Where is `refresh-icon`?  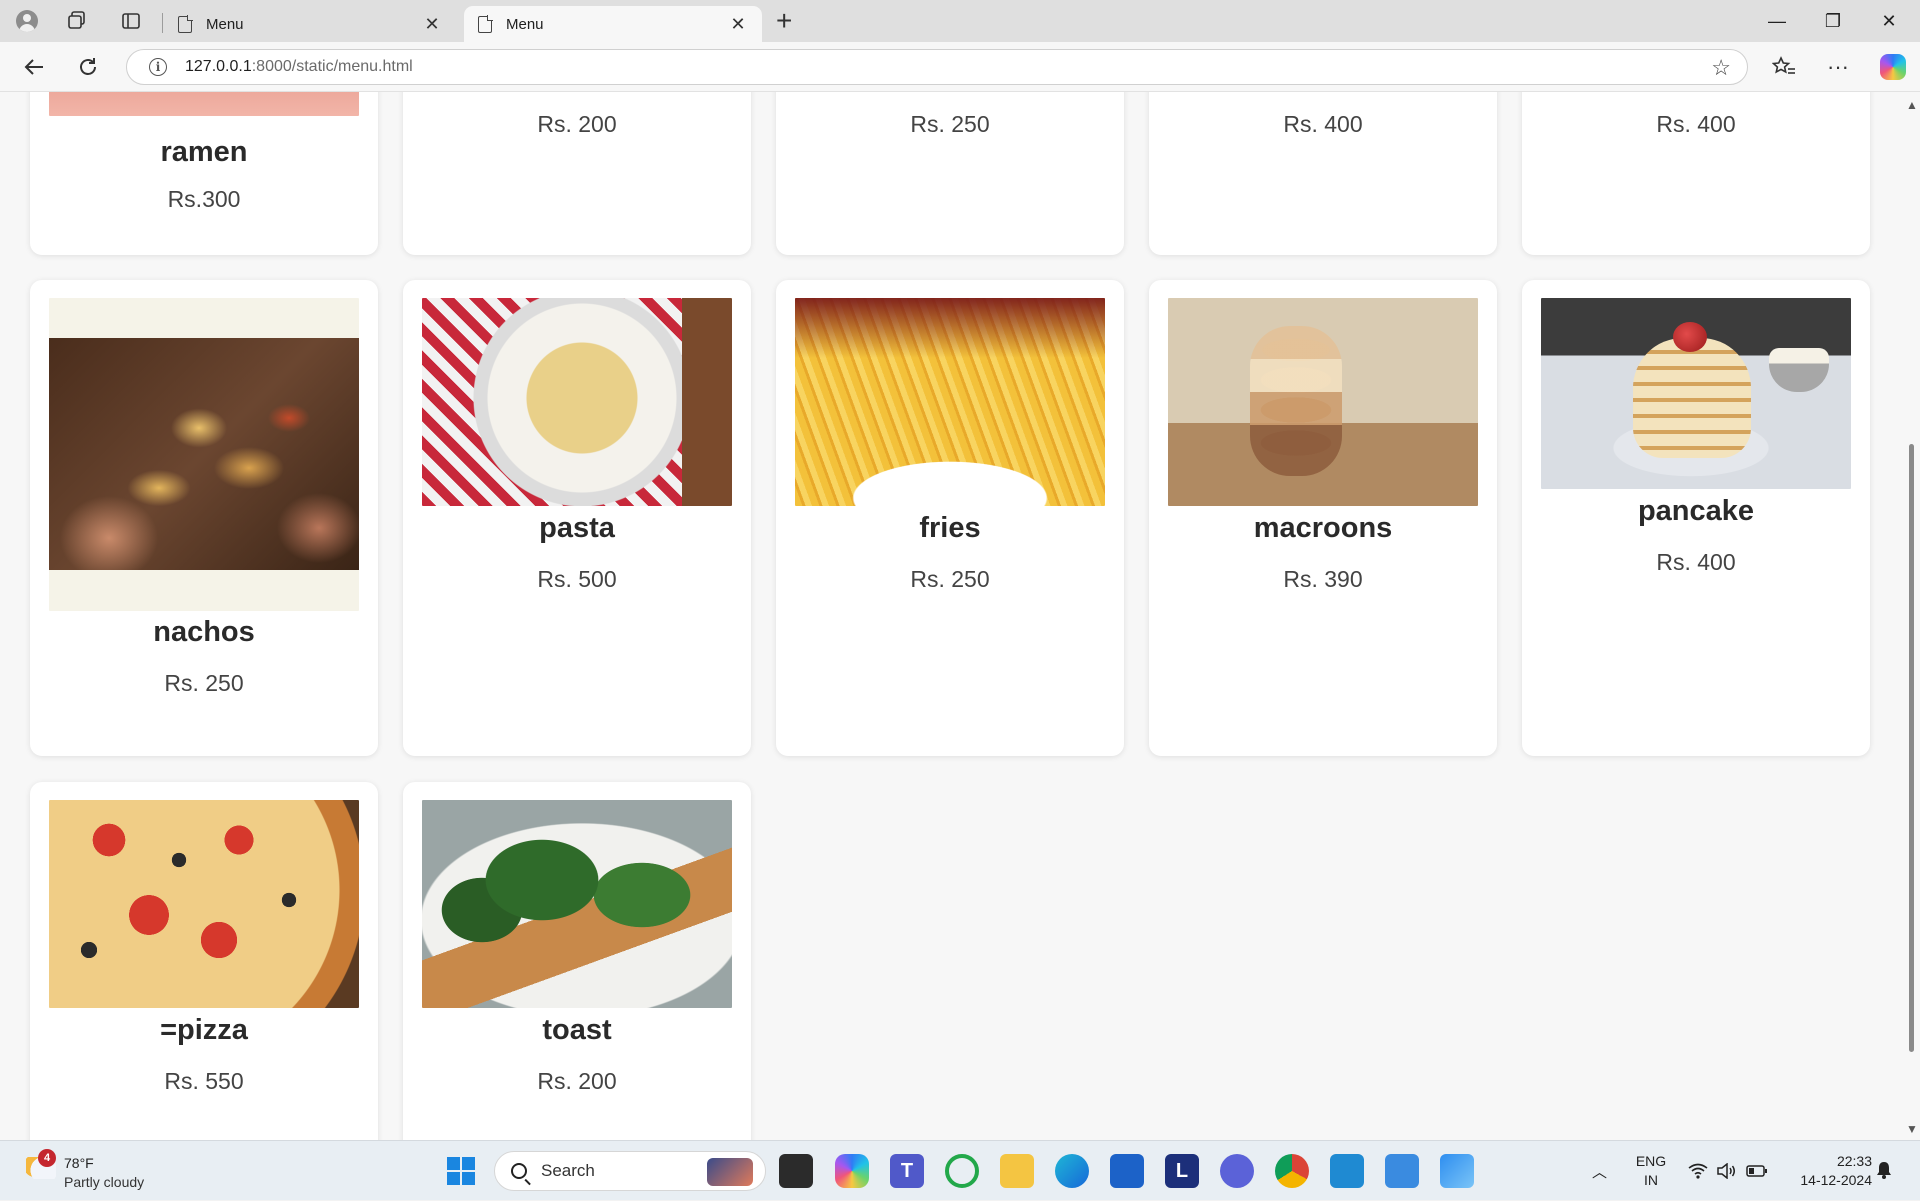 refresh-icon is located at coordinates (88, 66).